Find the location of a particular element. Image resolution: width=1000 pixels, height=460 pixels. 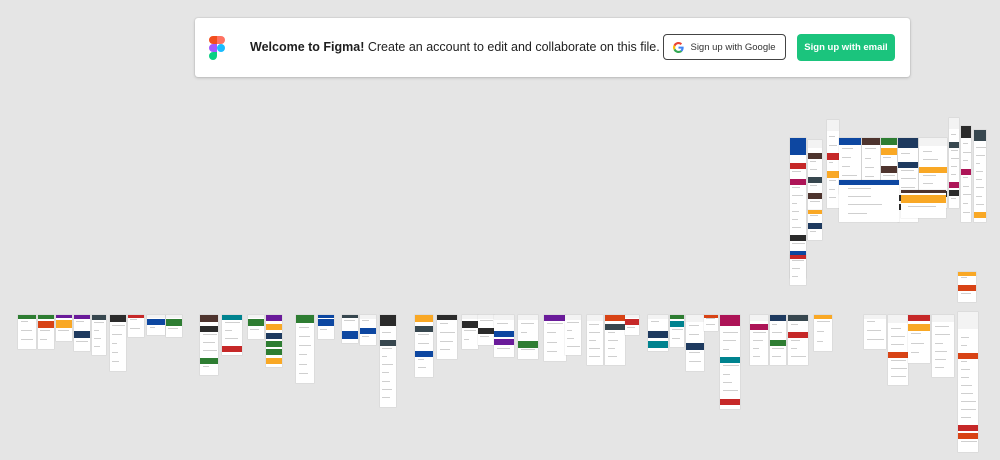

signup-google-button: Sign up with Google is located at coordinates (724, 47).